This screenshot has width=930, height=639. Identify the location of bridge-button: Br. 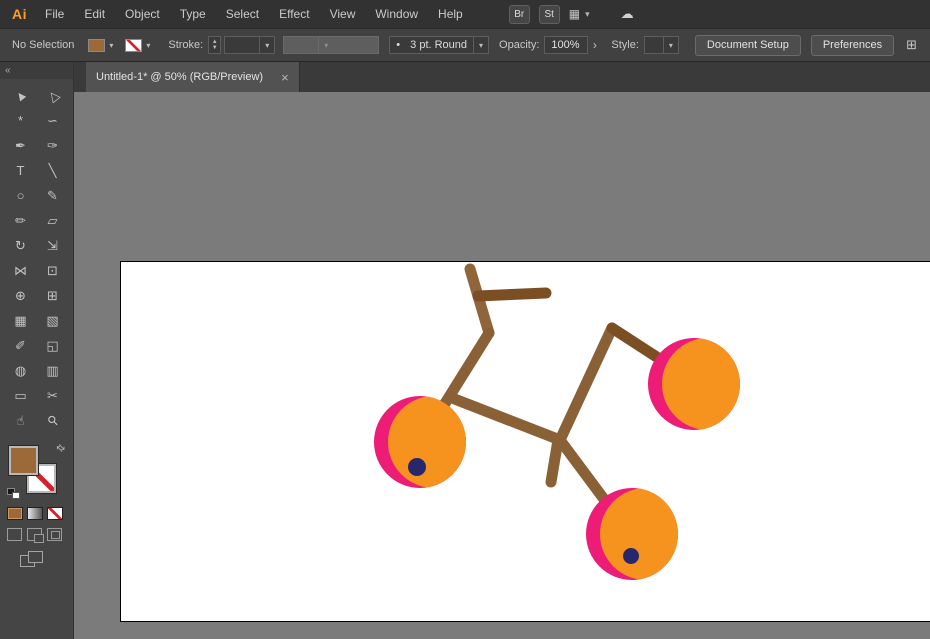
(519, 14).